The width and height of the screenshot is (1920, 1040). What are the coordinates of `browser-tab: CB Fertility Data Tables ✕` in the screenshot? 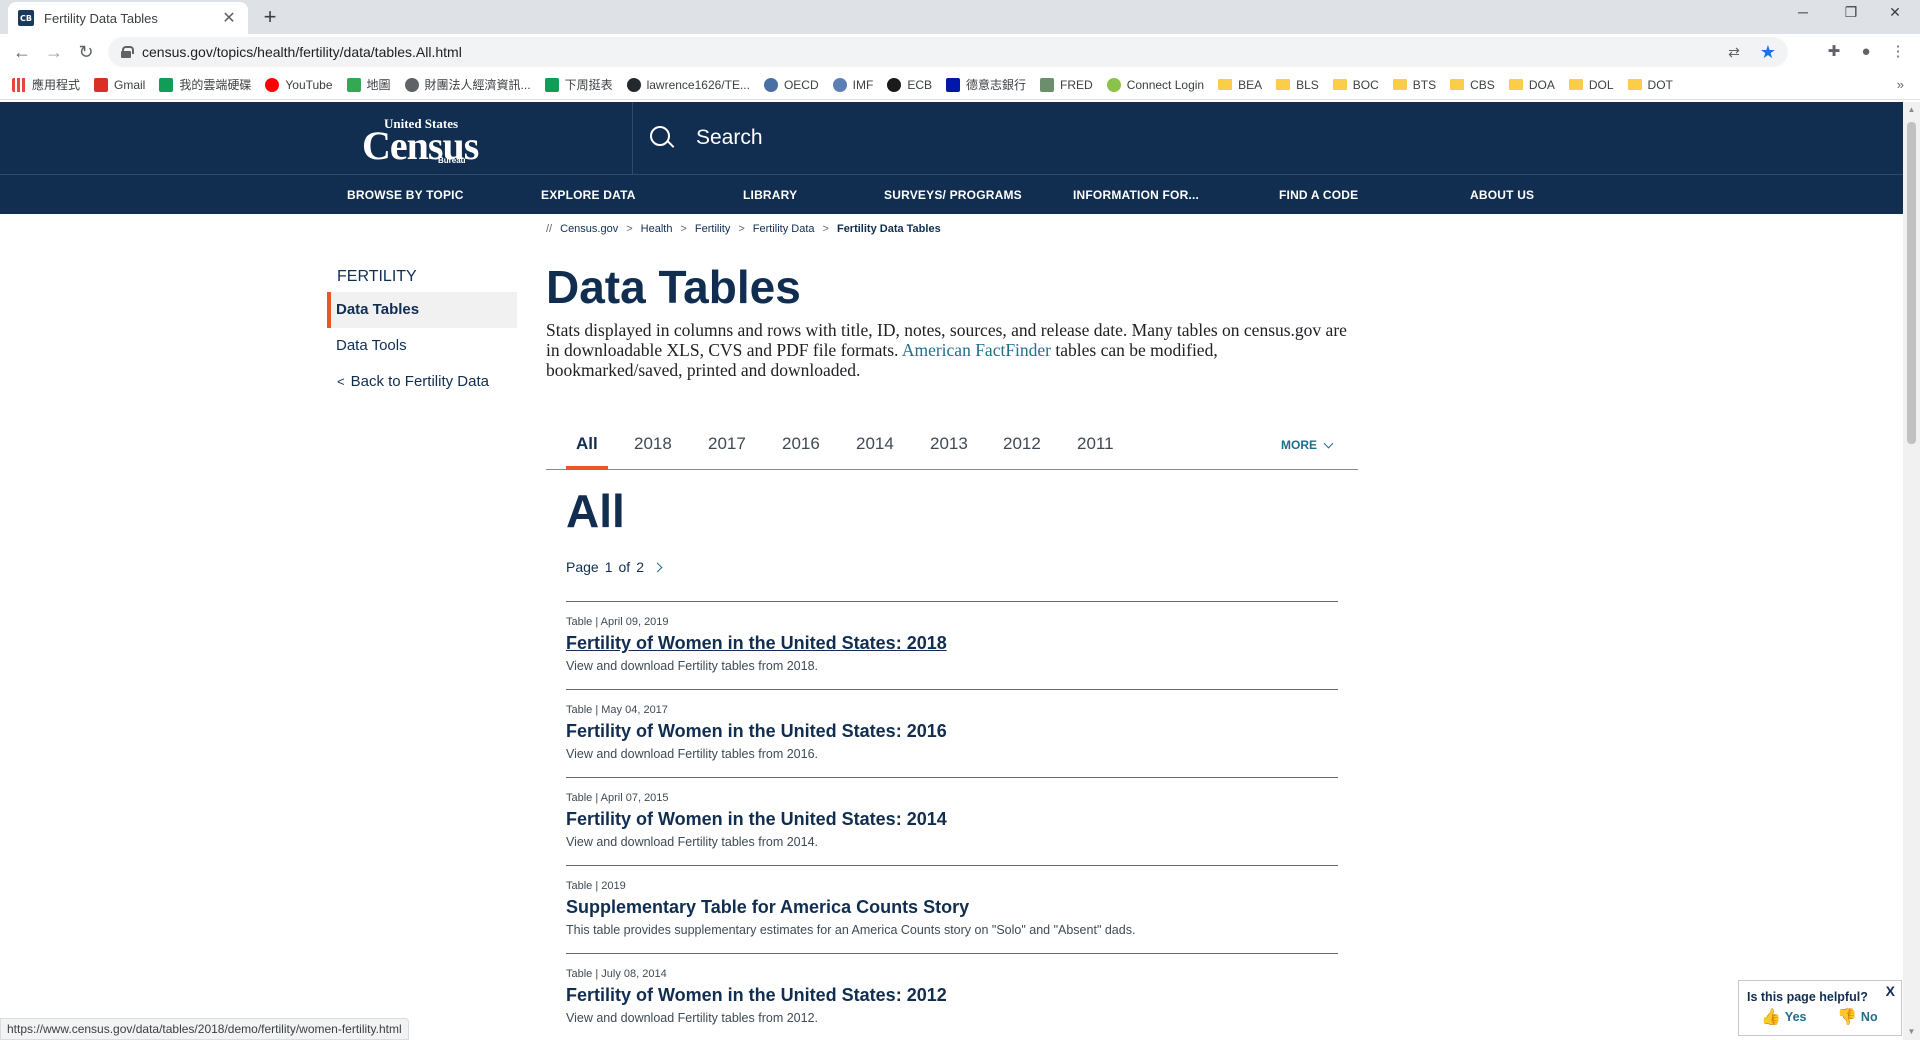 It's located at (128, 18).